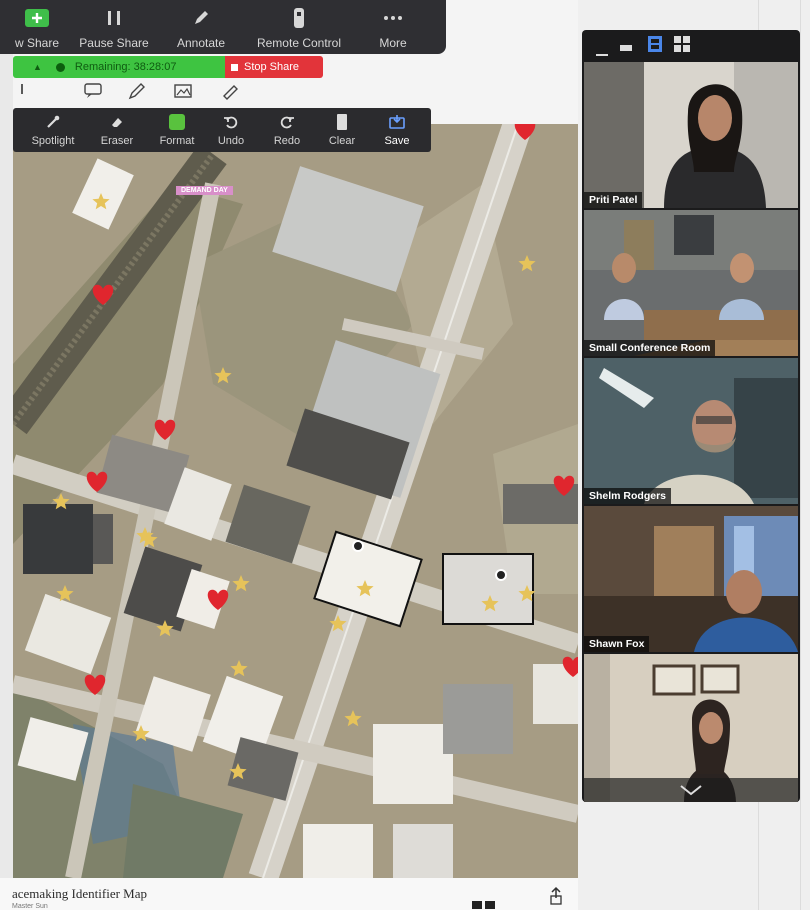 The height and width of the screenshot is (910, 810). Describe the element at coordinates (234, 67) in the screenshot. I see `stop-square-icon` at that location.